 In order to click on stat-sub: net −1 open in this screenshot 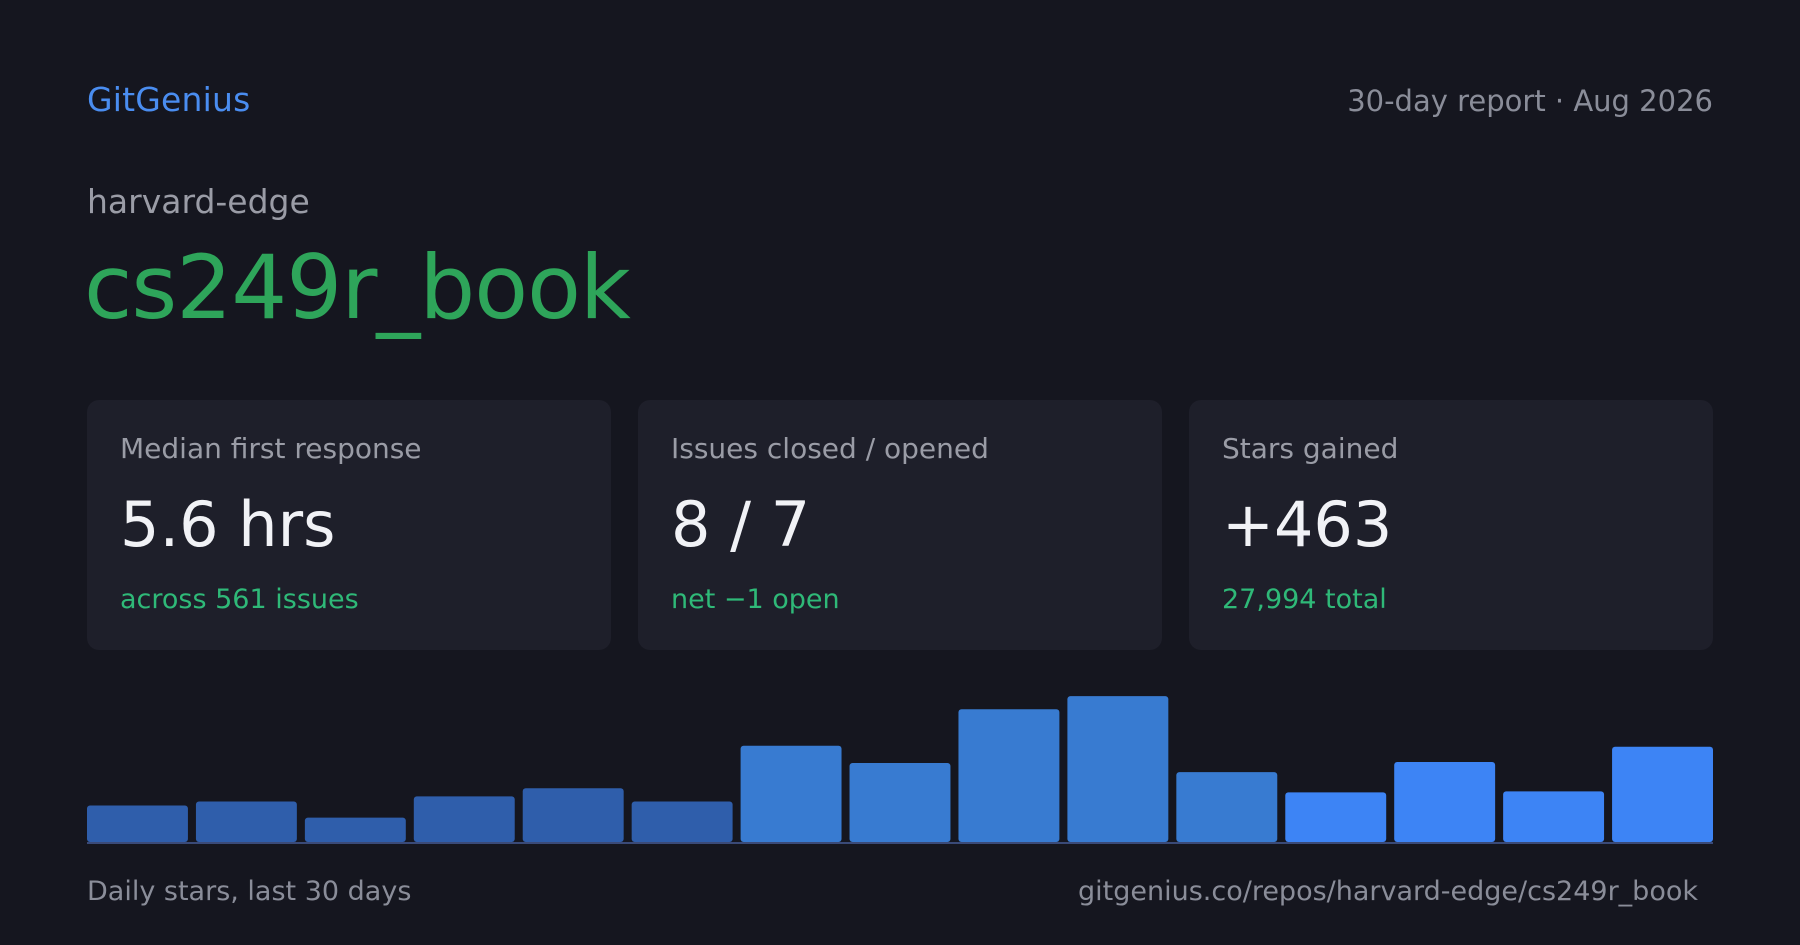, I will do `click(755, 599)`.